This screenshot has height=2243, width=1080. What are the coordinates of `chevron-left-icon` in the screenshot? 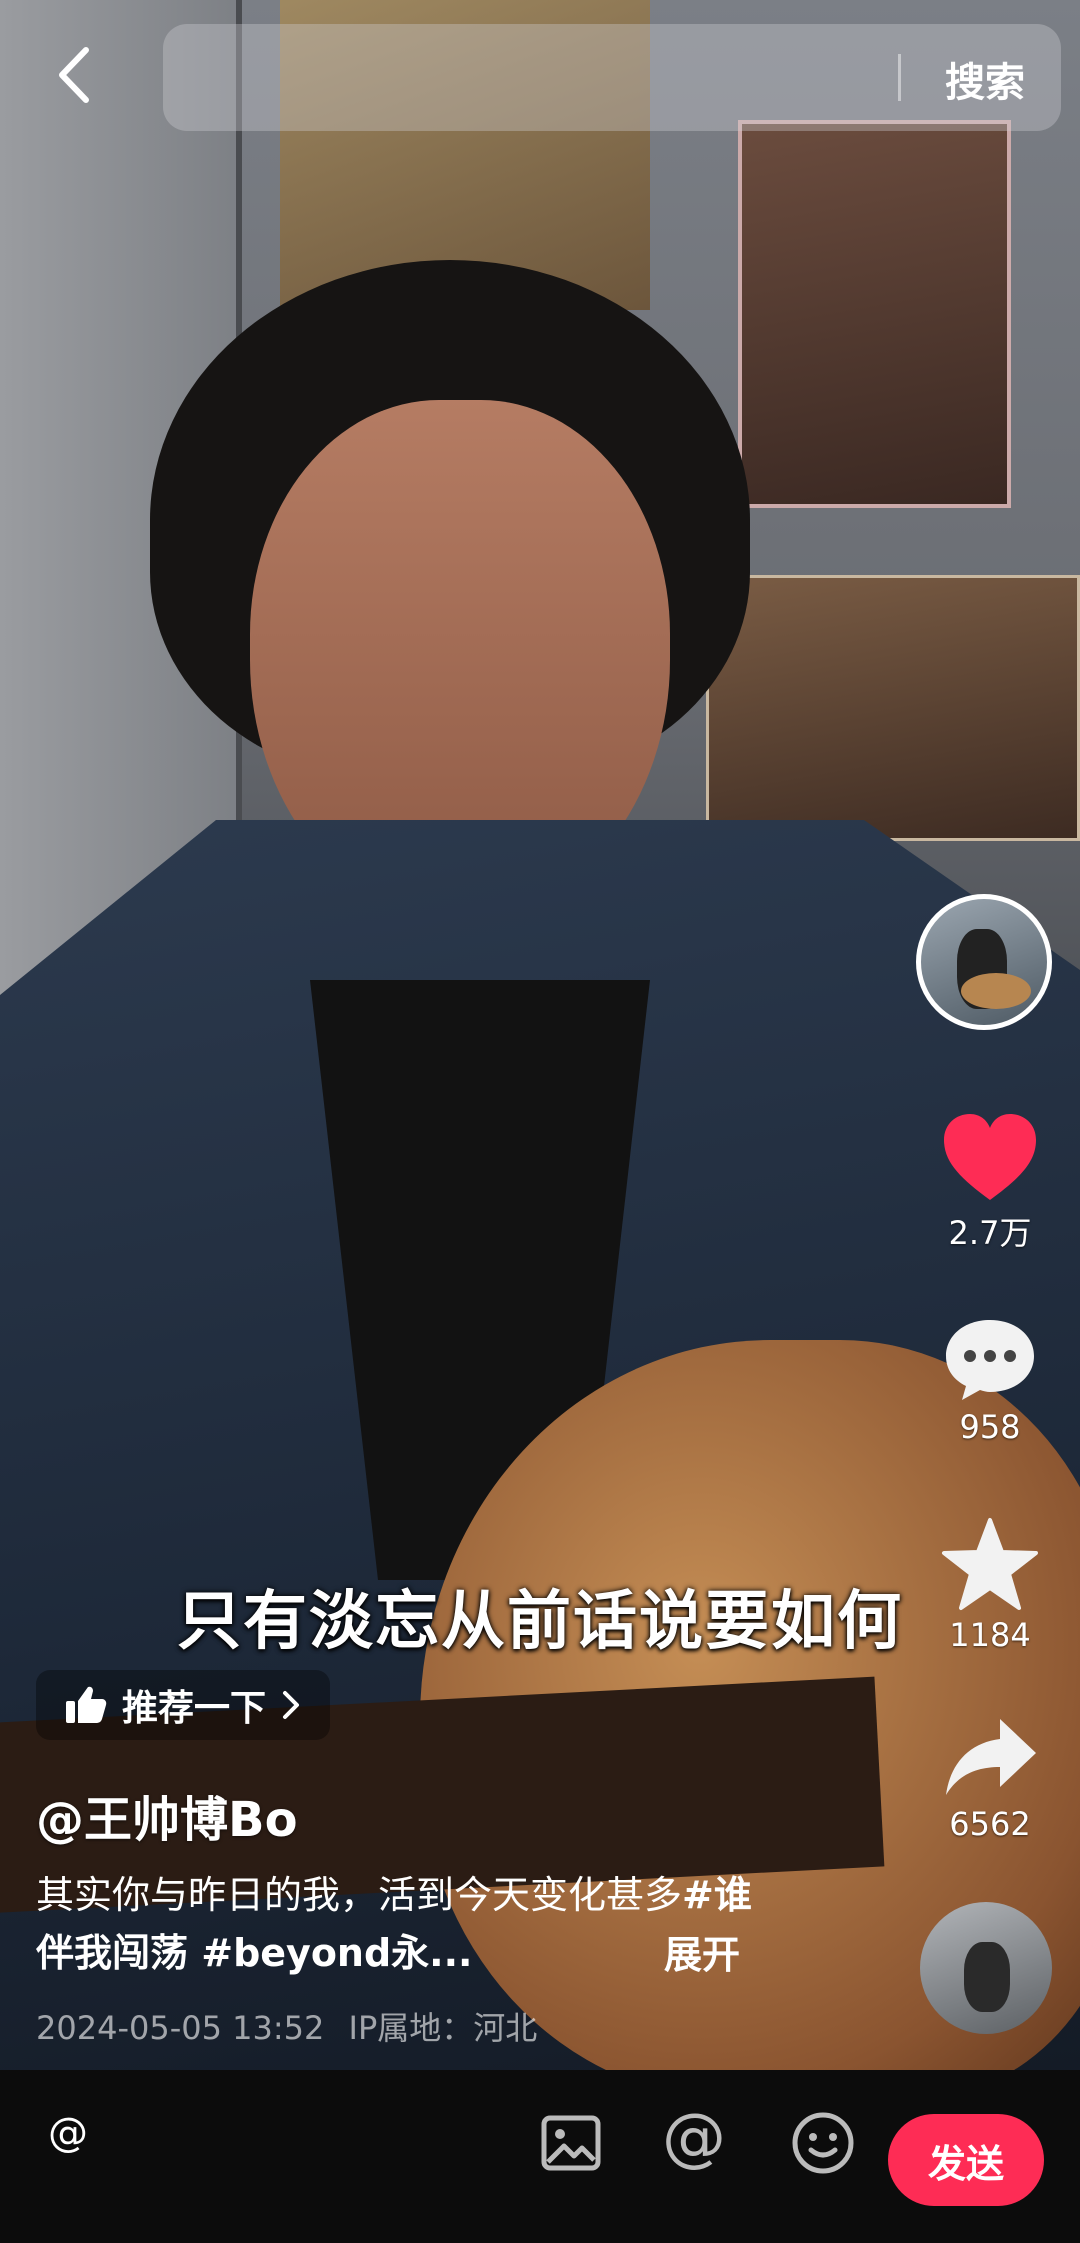 It's located at (74, 75).